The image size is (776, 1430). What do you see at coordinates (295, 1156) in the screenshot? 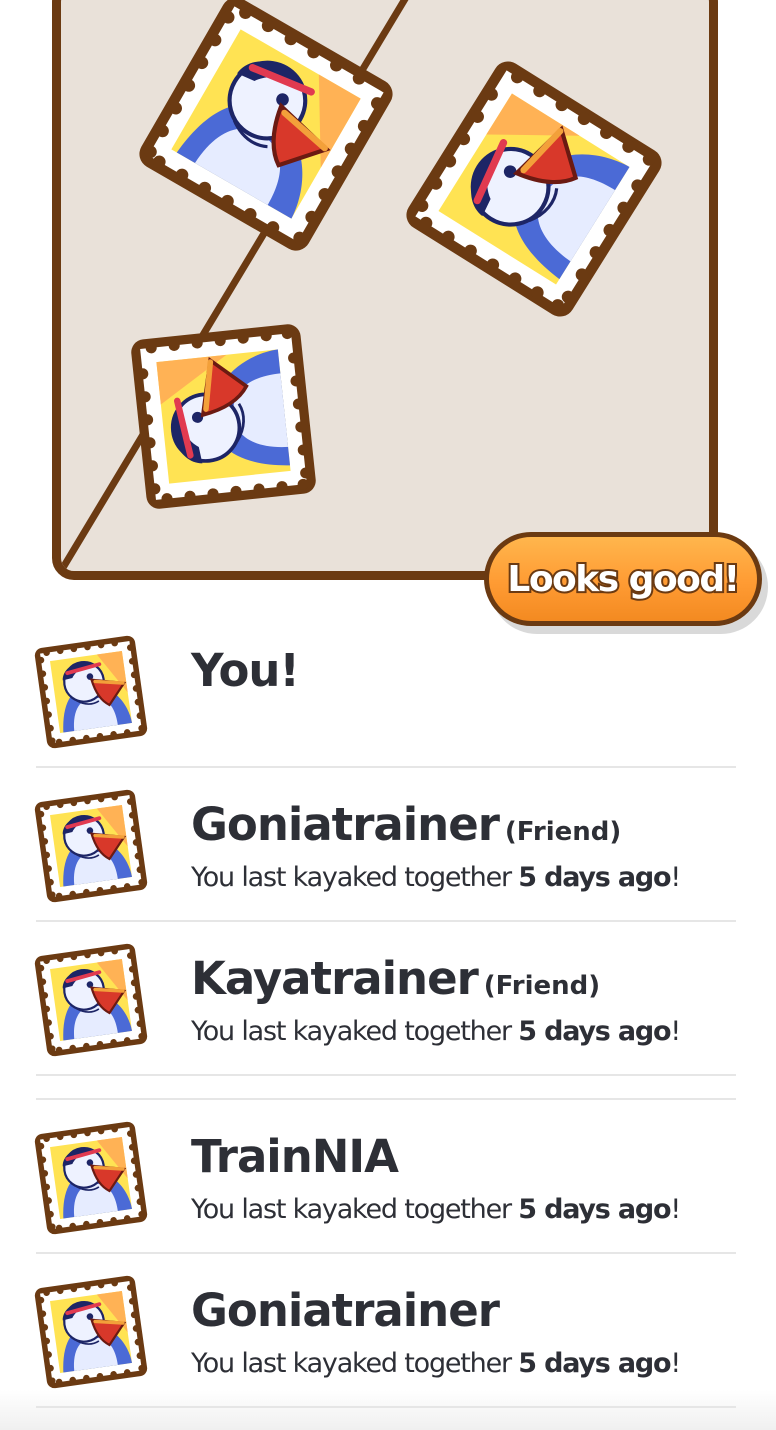
I see `player-name: TrainNIA` at bounding box center [295, 1156].